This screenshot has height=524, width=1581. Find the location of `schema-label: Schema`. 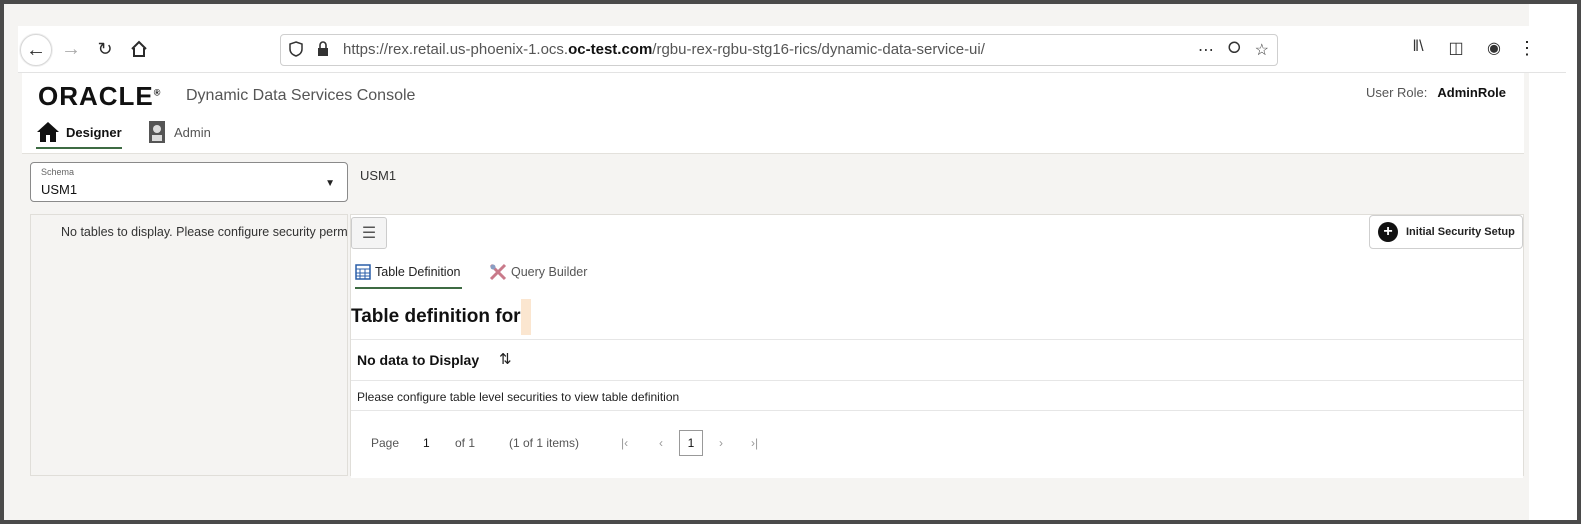

schema-label: Schema is located at coordinates (58, 172).